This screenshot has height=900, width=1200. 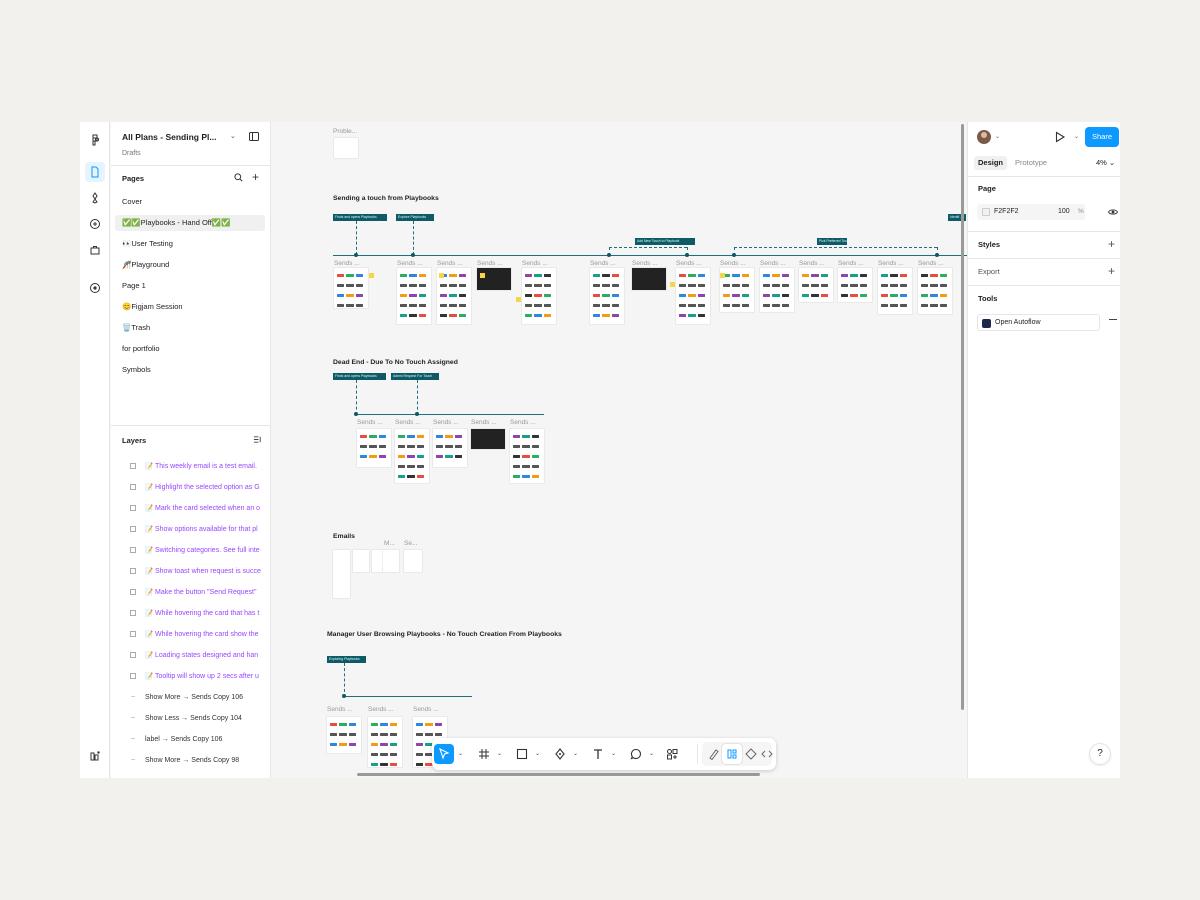 I want to click on layer-comment: 📝 Make the button "Send Request", so click(x=191, y=592).